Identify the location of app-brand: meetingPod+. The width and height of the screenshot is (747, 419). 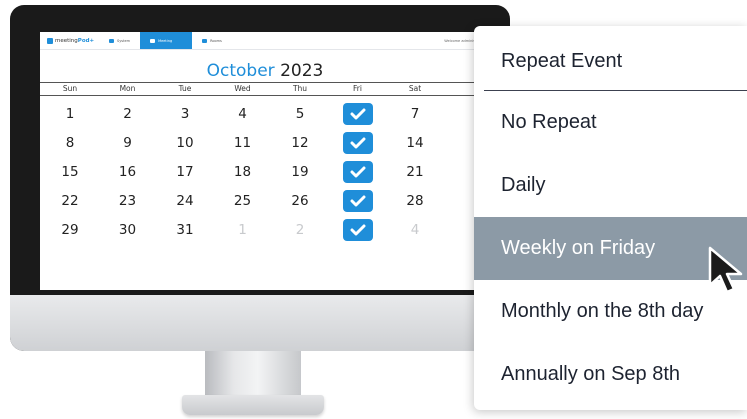
(75, 40).